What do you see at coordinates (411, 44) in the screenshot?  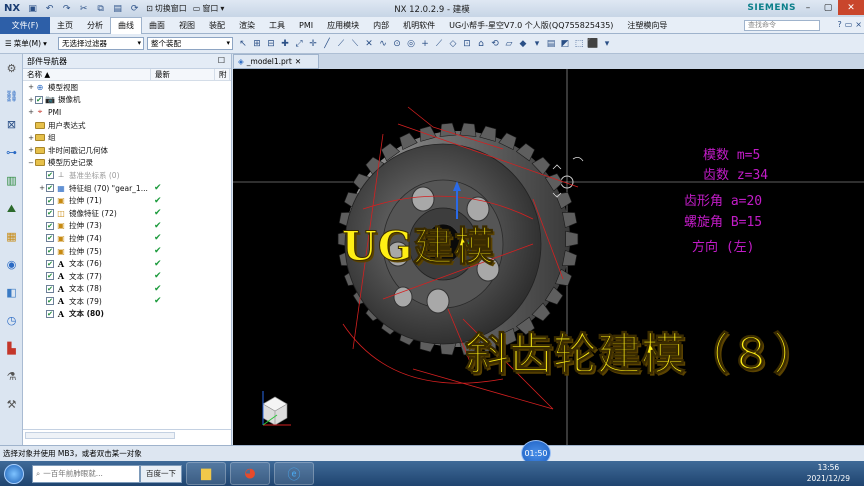 I see `quadrant-point-icon: ◎` at bounding box center [411, 44].